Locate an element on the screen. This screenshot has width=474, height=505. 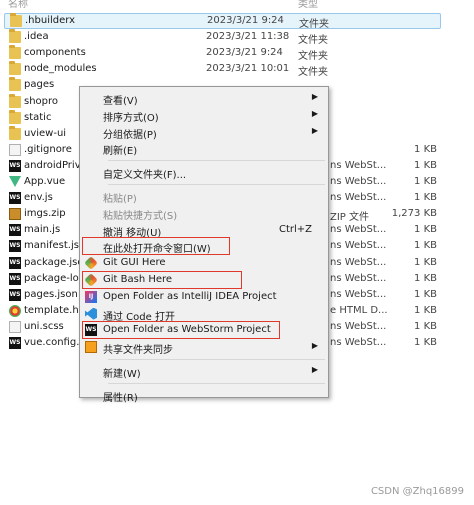
menu-item-label: 排序方式(O) is located at coordinates (131, 118).